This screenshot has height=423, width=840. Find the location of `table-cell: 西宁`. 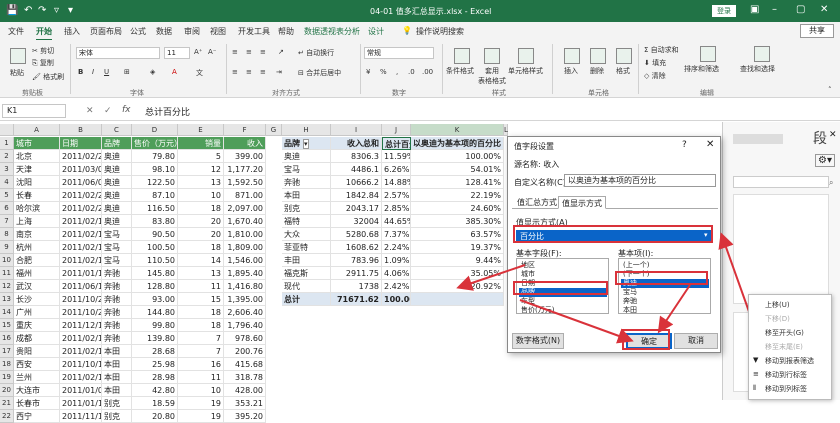

table-cell: 西宁 is located at coordinates (37, 416).